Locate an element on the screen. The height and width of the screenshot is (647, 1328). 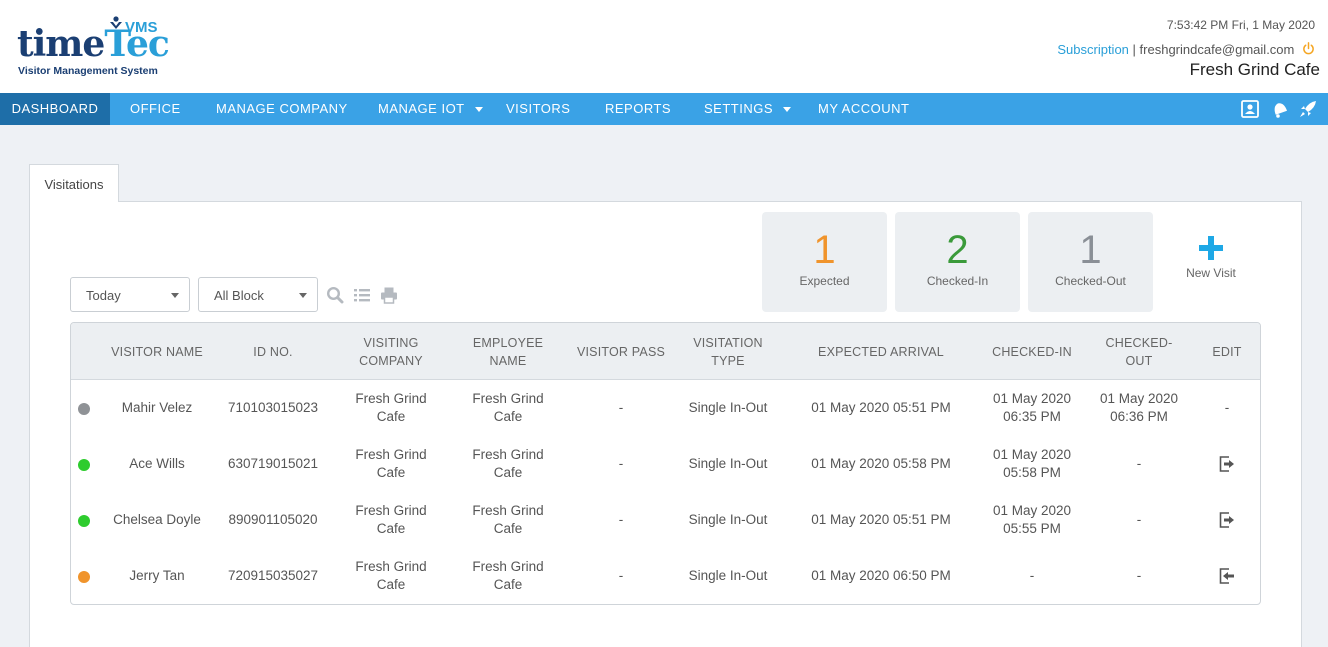
nav-manage-iot-label: MANAGE IOT is located at coordinates (421, 108).